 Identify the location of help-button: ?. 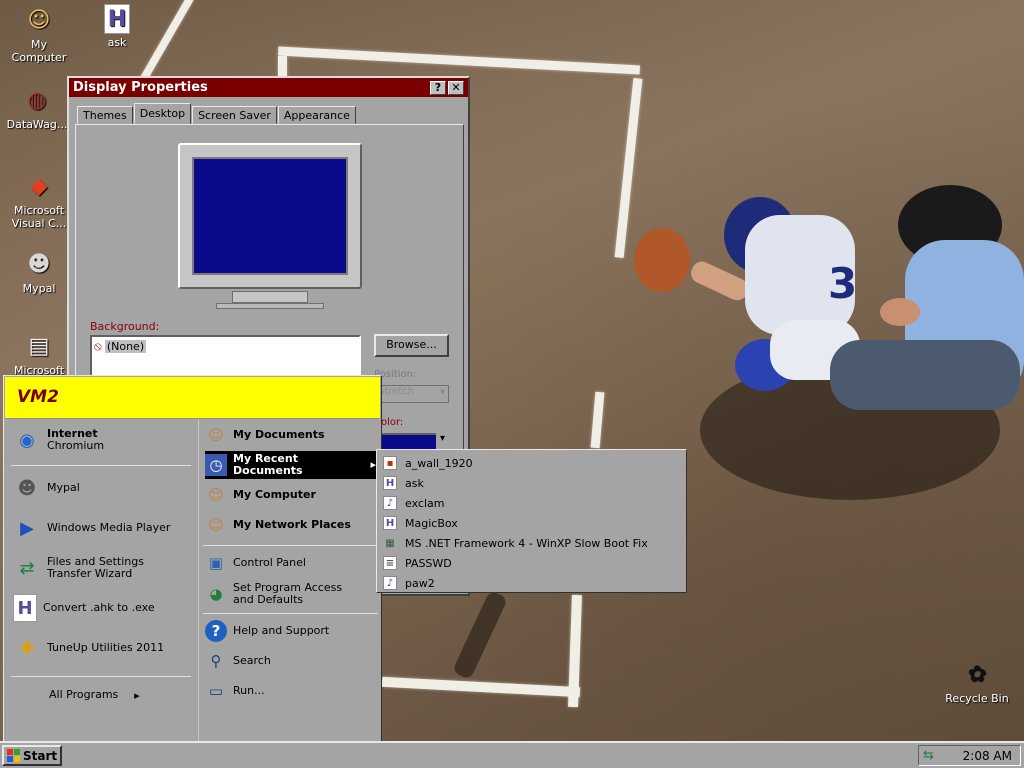
(438, 87).